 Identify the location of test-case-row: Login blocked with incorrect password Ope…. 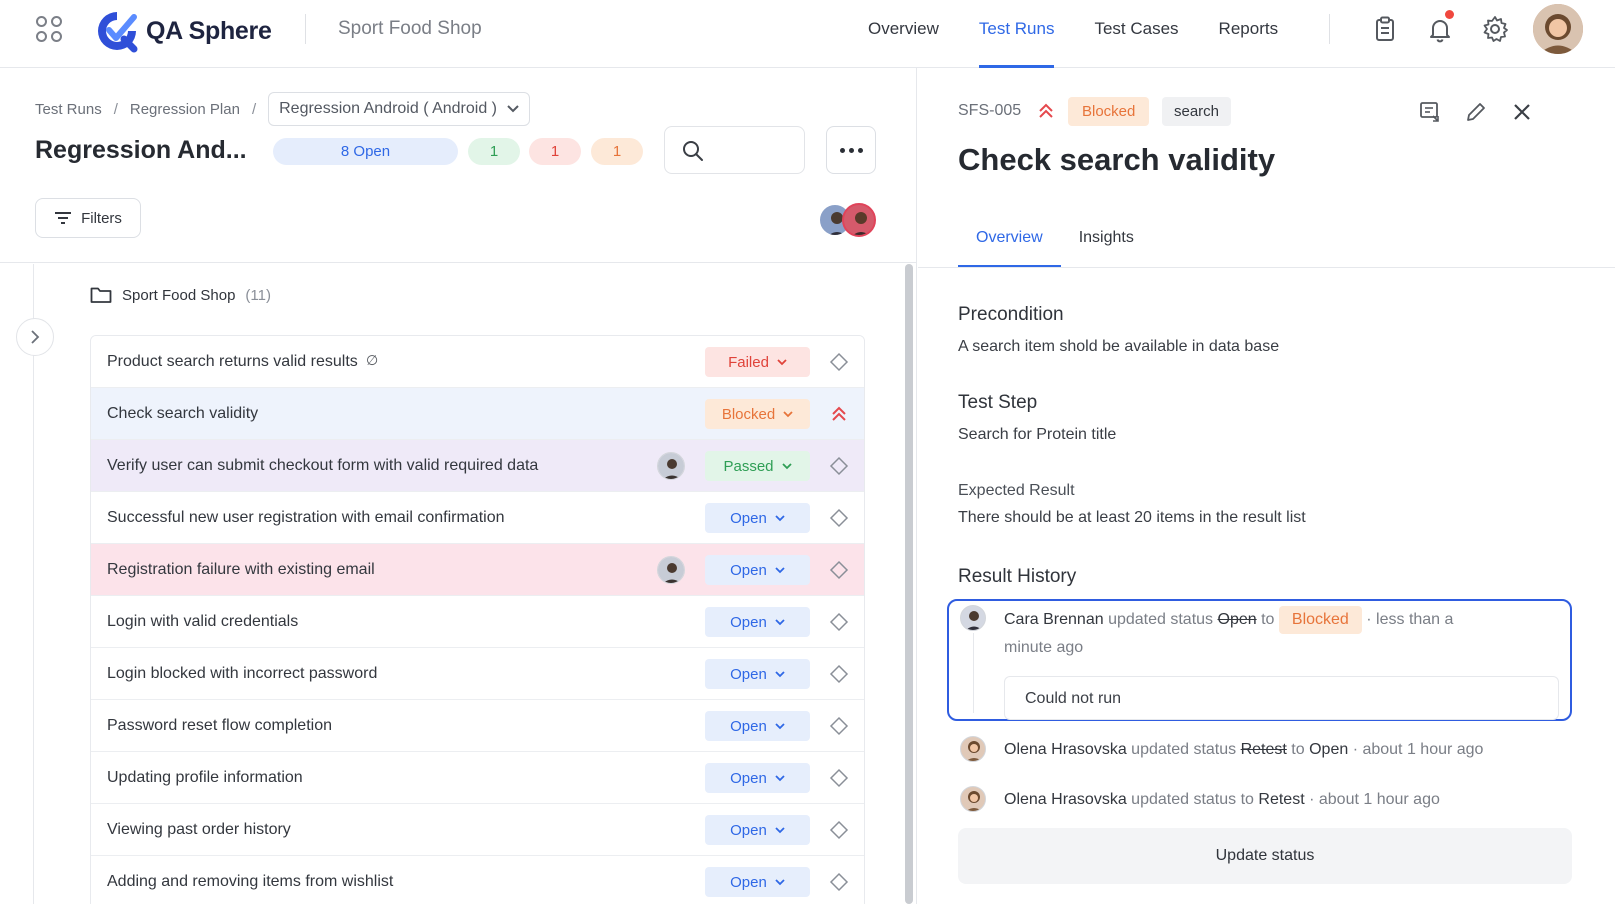
(477, 674).